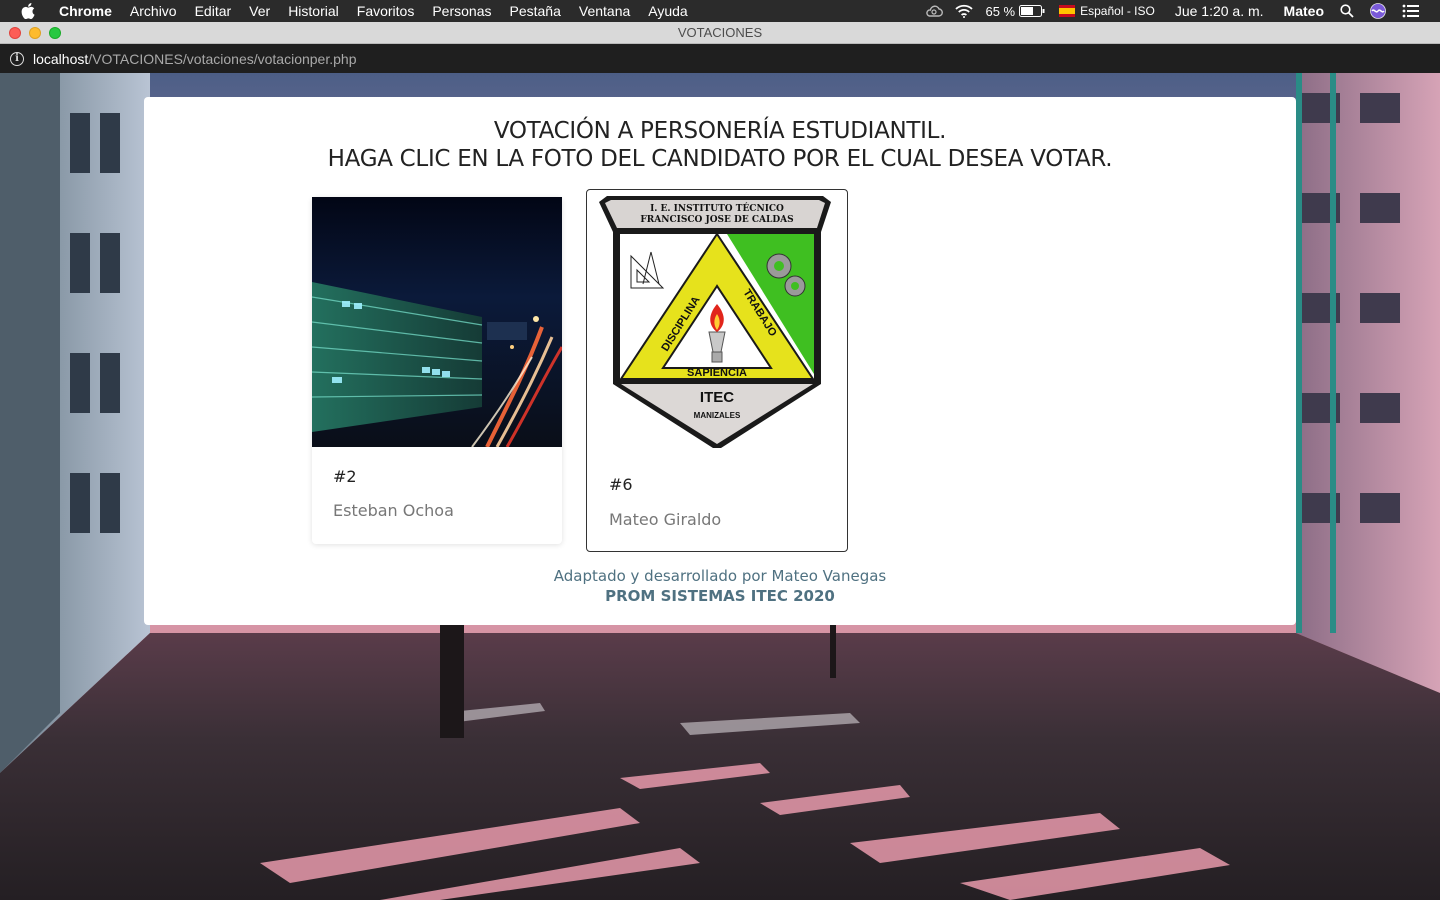  I want to click on menu-ver: Ver, so click(259, 11).